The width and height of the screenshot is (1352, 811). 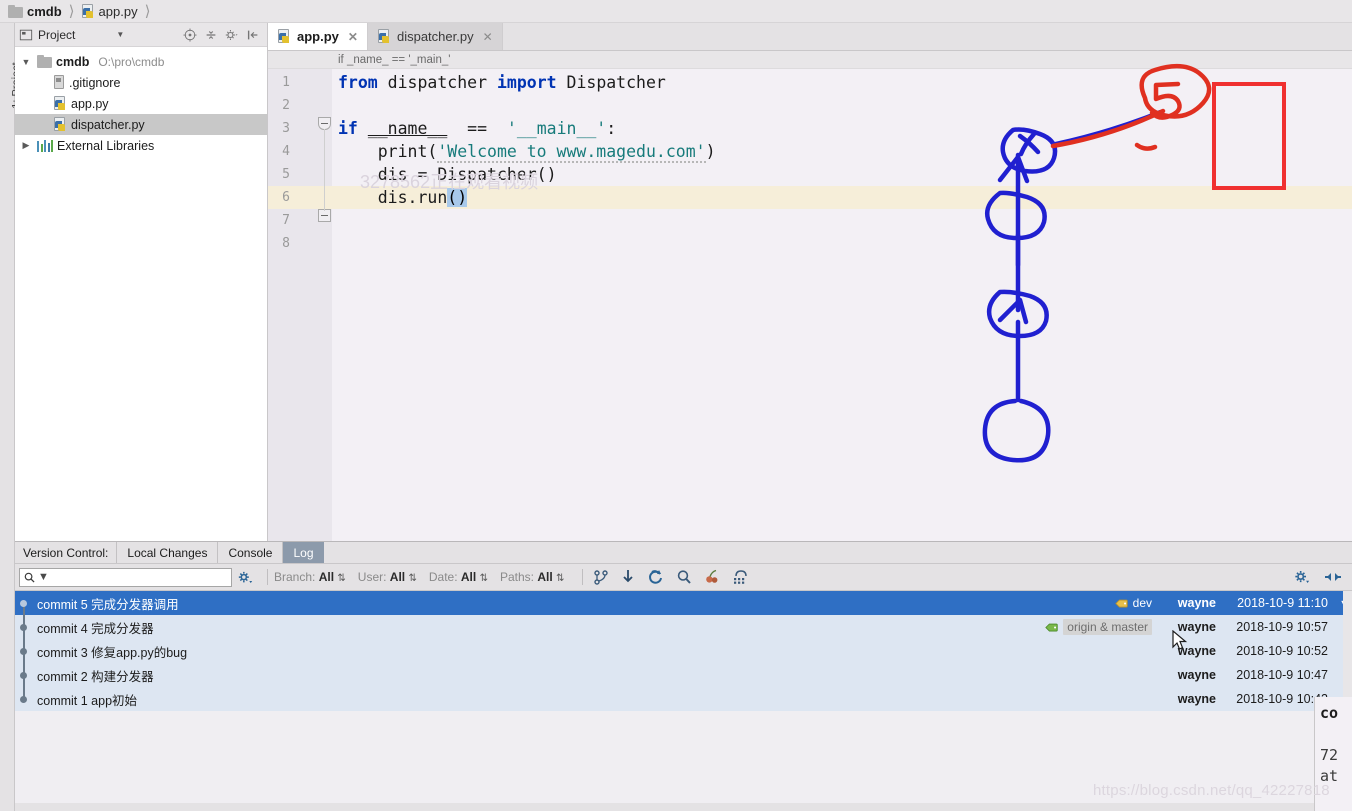 What do you see at coordinates (810, 37) in the screenshot?
I see `editor-tabbar: app.py ✕ dispatcher.py ✕` at bounding box center [810, 37].